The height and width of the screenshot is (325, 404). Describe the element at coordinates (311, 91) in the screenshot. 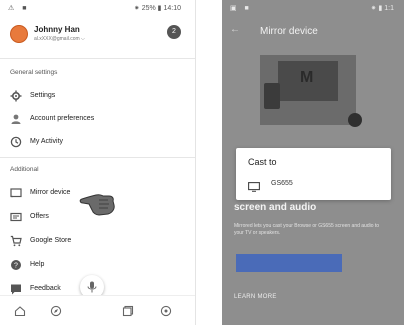

I see `hero-illustration: M` at that location.